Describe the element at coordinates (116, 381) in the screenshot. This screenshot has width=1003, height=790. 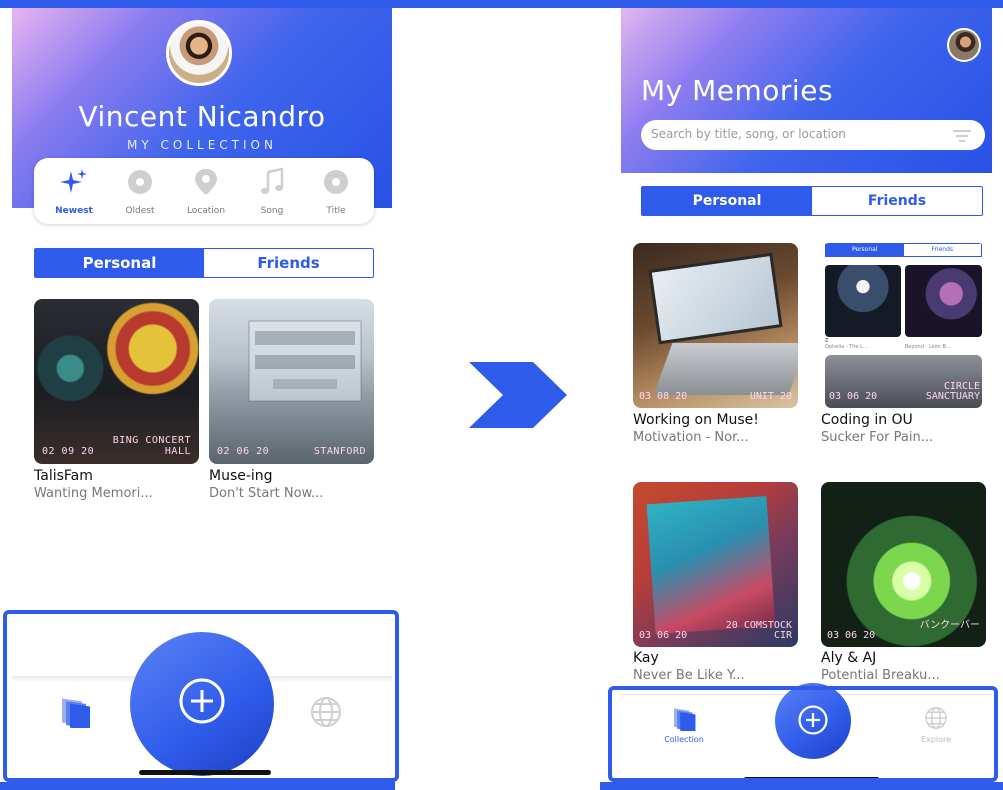
I see `memory-card-talisfam: 02 09 20 BING CONCERT HALL` at that location.